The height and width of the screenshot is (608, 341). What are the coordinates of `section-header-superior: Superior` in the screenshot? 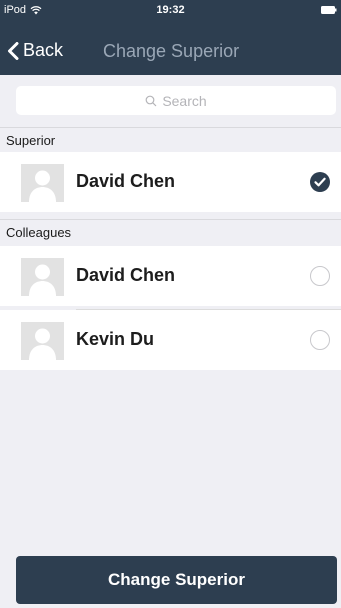 It's located at (170, 139).